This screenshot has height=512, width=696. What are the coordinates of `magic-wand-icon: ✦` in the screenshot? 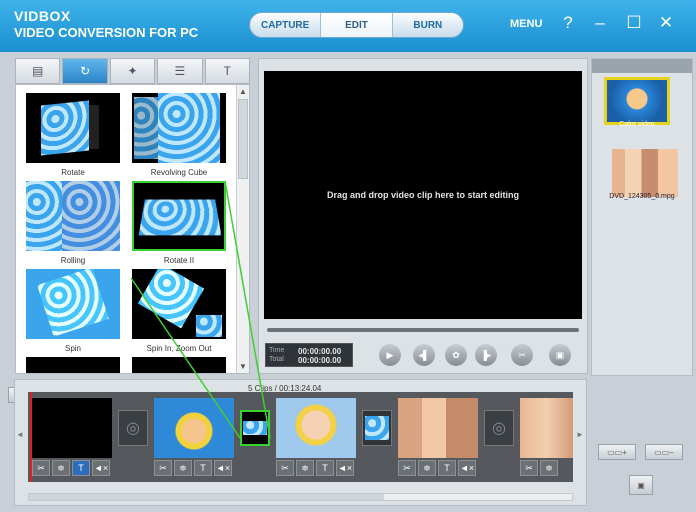 It's located at (132, 71).